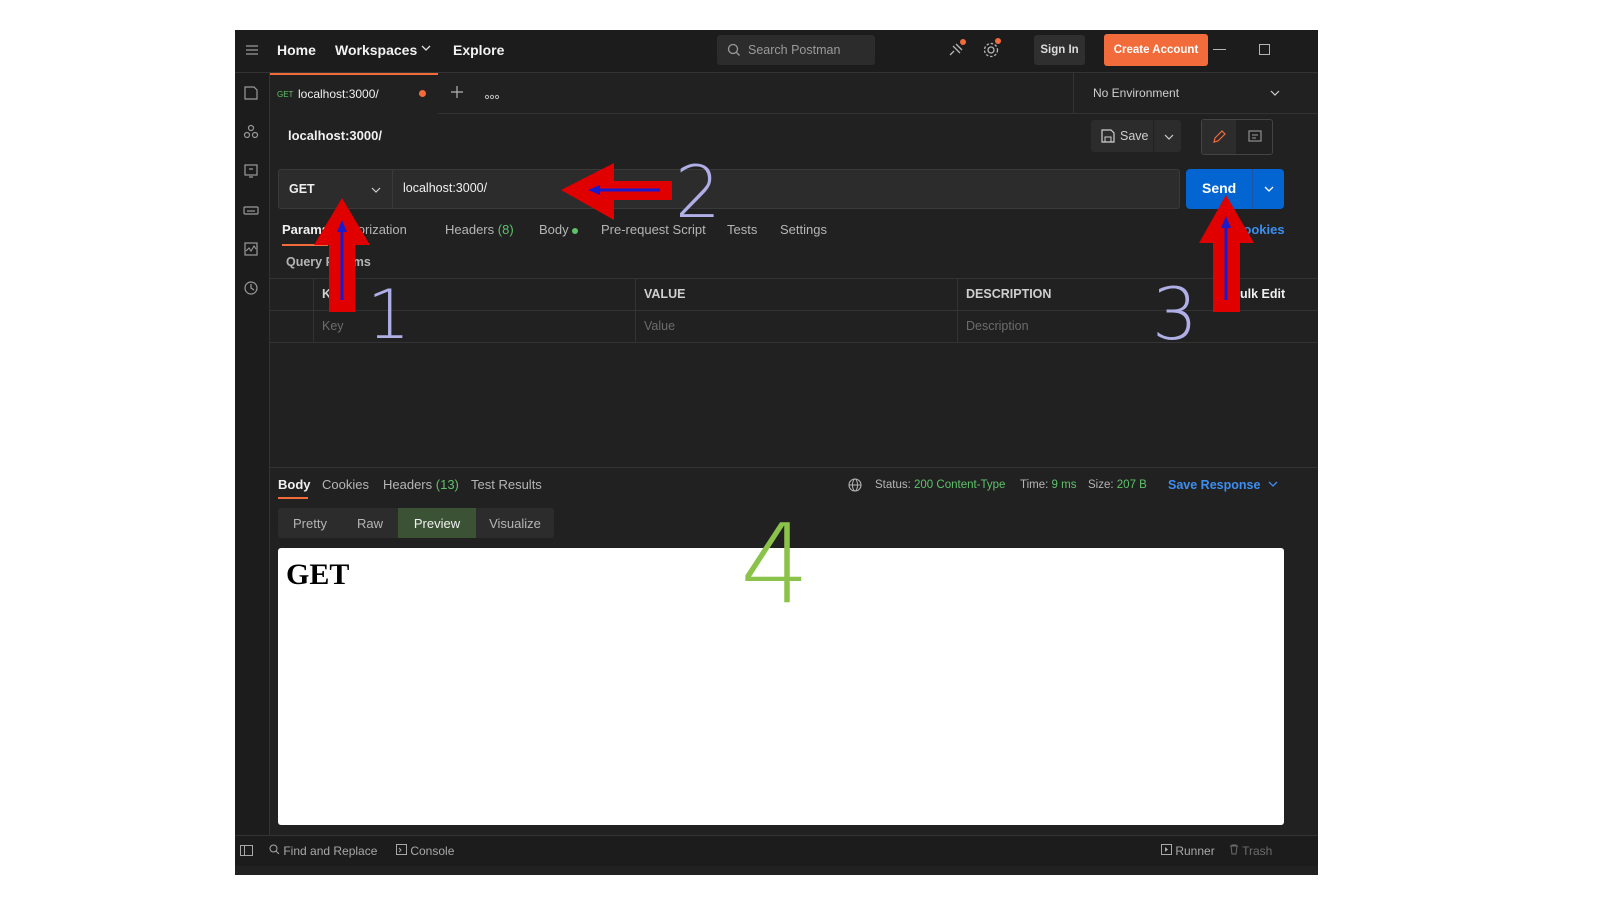 This screenshot has height=900, width=1600. Describe the element at coordinates (775, 564) in the screenshot. I see `annotation-number-4: 4` at that location.